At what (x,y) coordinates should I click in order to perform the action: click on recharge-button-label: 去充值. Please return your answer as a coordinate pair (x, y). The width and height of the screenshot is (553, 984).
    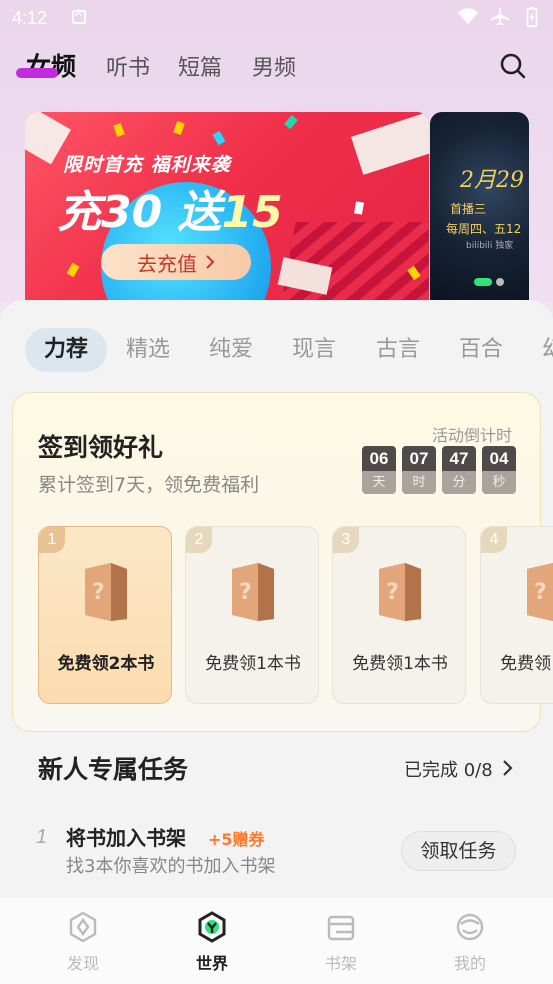
    Looking at the image, I should click on (167, 263).